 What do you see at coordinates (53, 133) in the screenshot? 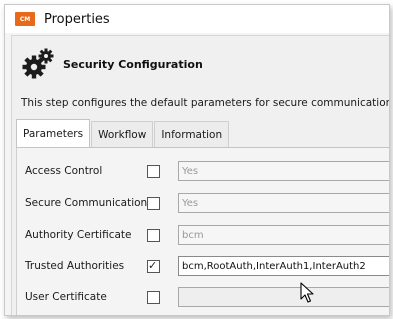
I see `tab-parameters: Parameters` at bounding box center [53, 133].